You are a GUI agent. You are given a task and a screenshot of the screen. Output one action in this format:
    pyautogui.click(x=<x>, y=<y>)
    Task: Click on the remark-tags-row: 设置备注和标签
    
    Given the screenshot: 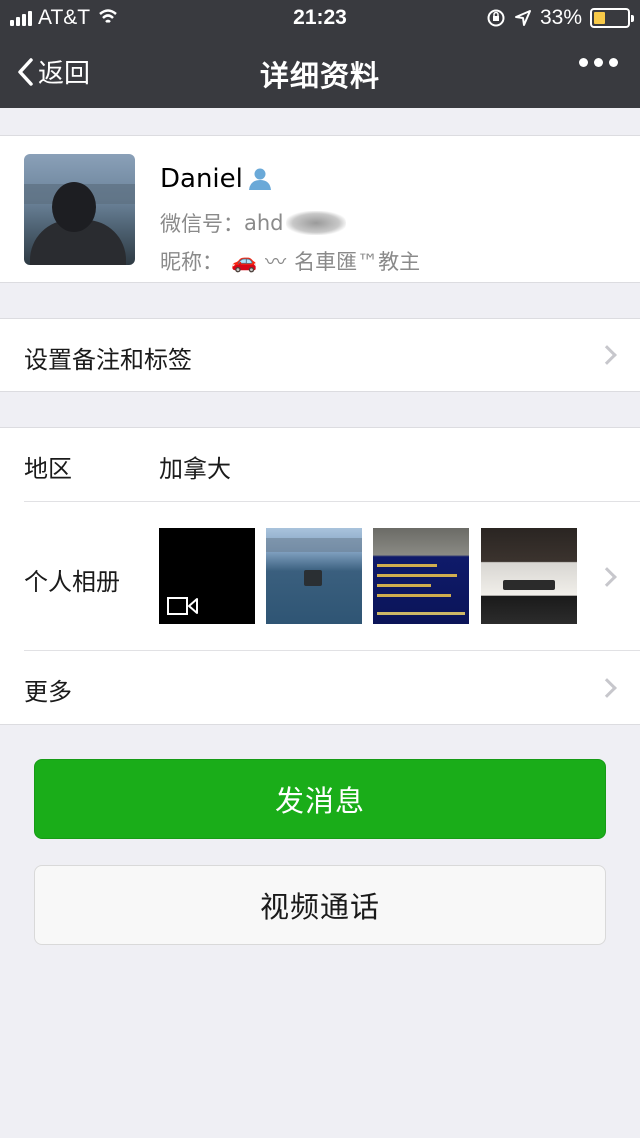 What is the action you would take?
    pyautogui.click(x=320, y=355)
    